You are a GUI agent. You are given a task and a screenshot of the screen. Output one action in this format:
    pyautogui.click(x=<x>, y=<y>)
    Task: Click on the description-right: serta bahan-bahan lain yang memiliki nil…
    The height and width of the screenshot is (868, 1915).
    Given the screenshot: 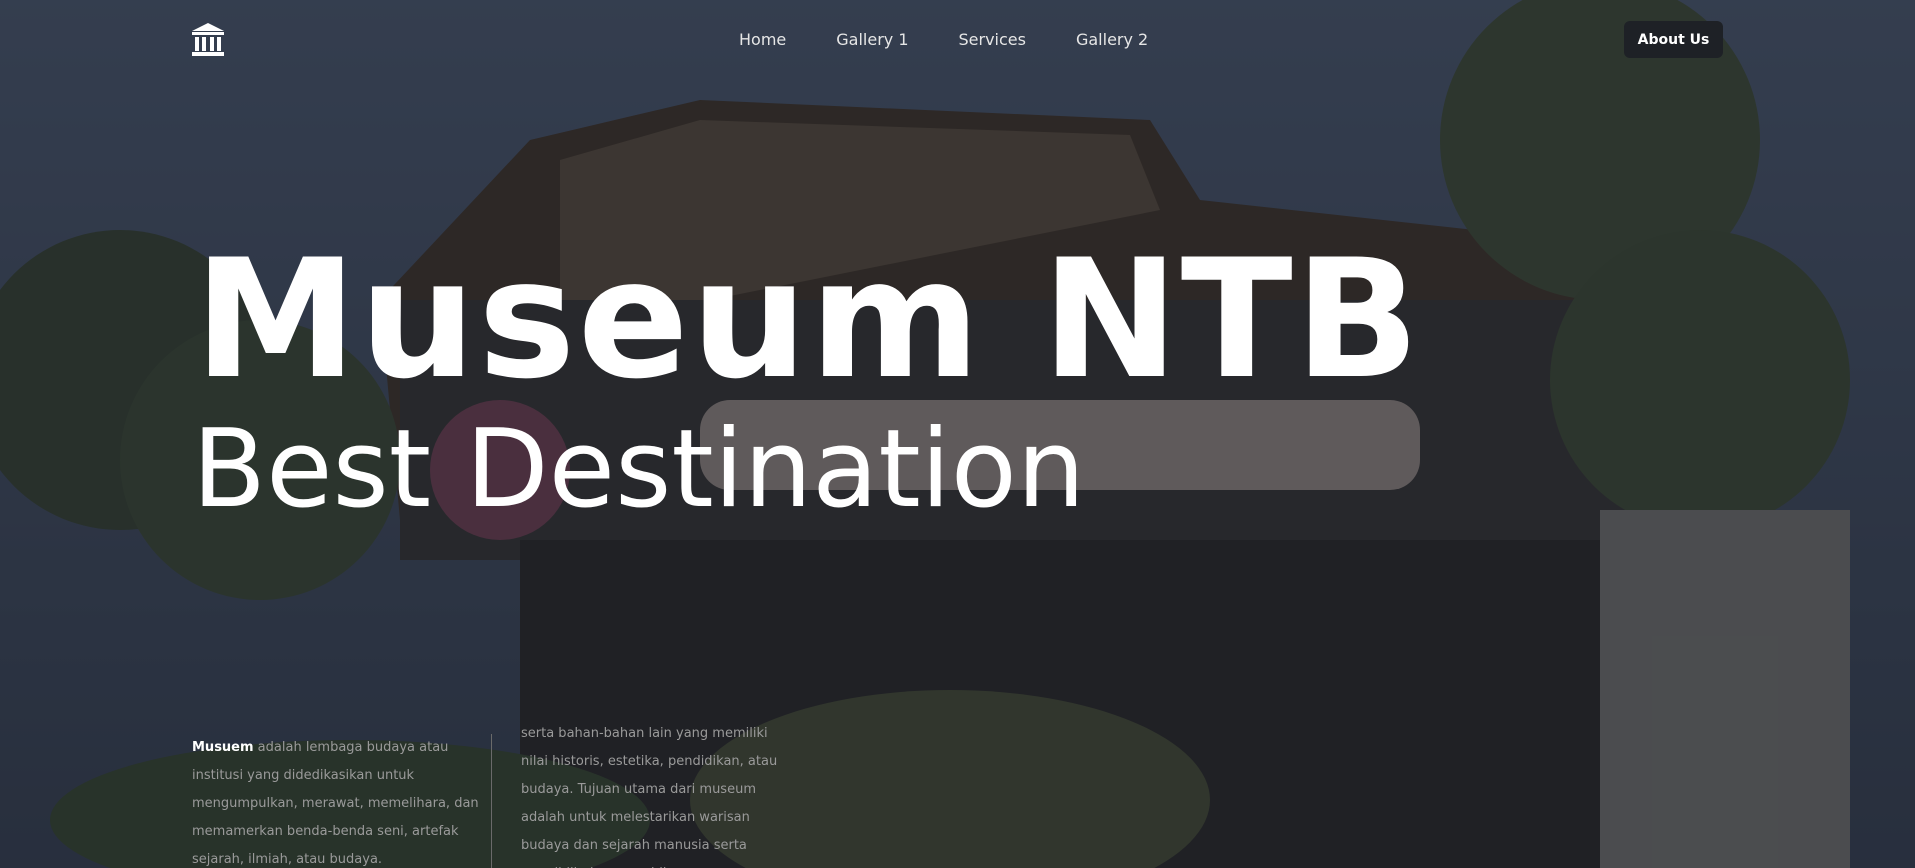 What is the action you would take?
    pyautogui.click(x=649, y=797)
    